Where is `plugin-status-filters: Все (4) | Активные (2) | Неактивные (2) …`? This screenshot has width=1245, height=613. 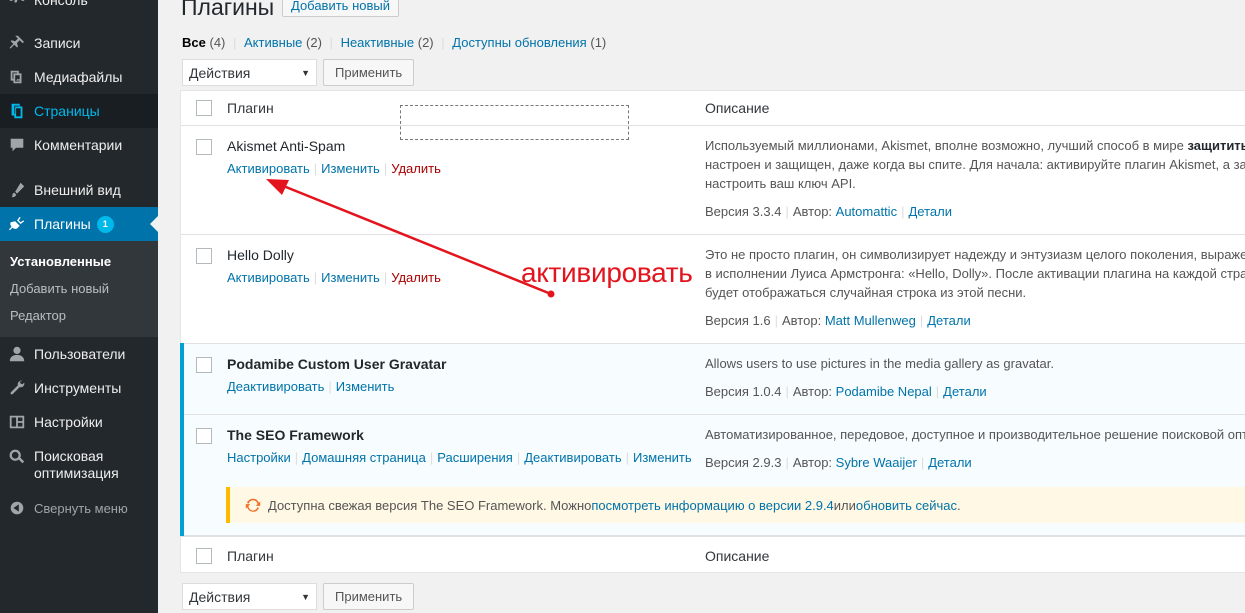 plugin-status-filters: Все (4) | Активные (2) | Неактивные (2) … is located at coordinates (394, 42).